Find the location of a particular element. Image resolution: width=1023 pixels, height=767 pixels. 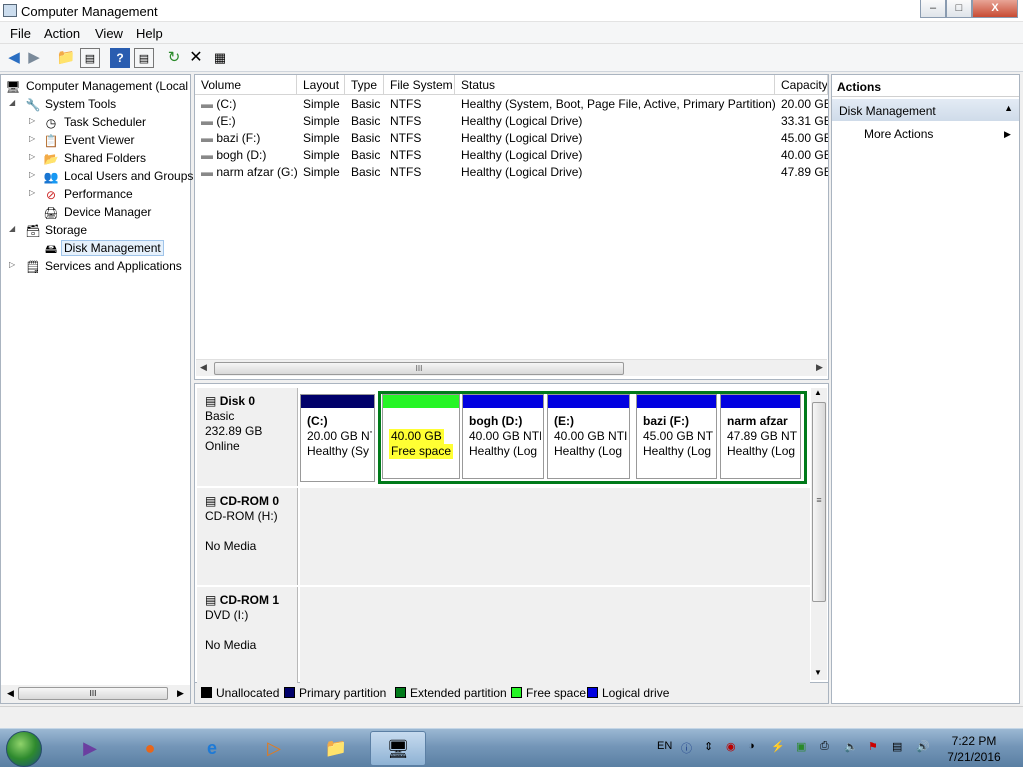

menu-action: Action is located at coordinates (62, 33).